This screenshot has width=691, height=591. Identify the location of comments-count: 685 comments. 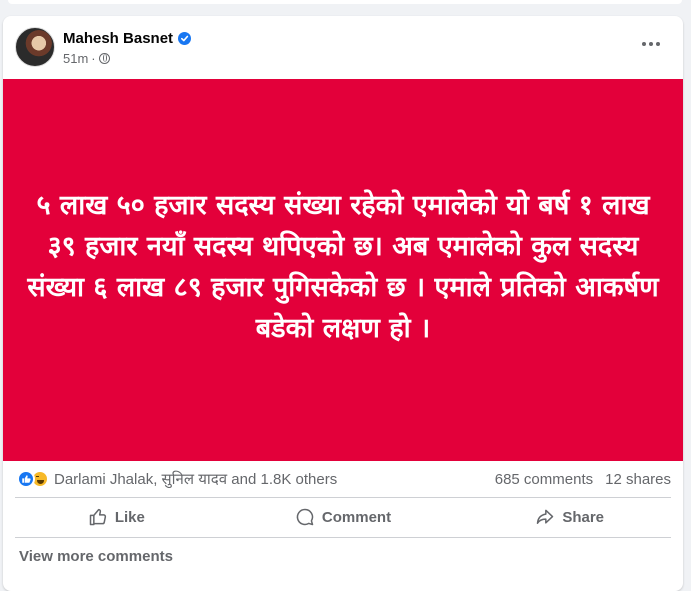
(544, 479).